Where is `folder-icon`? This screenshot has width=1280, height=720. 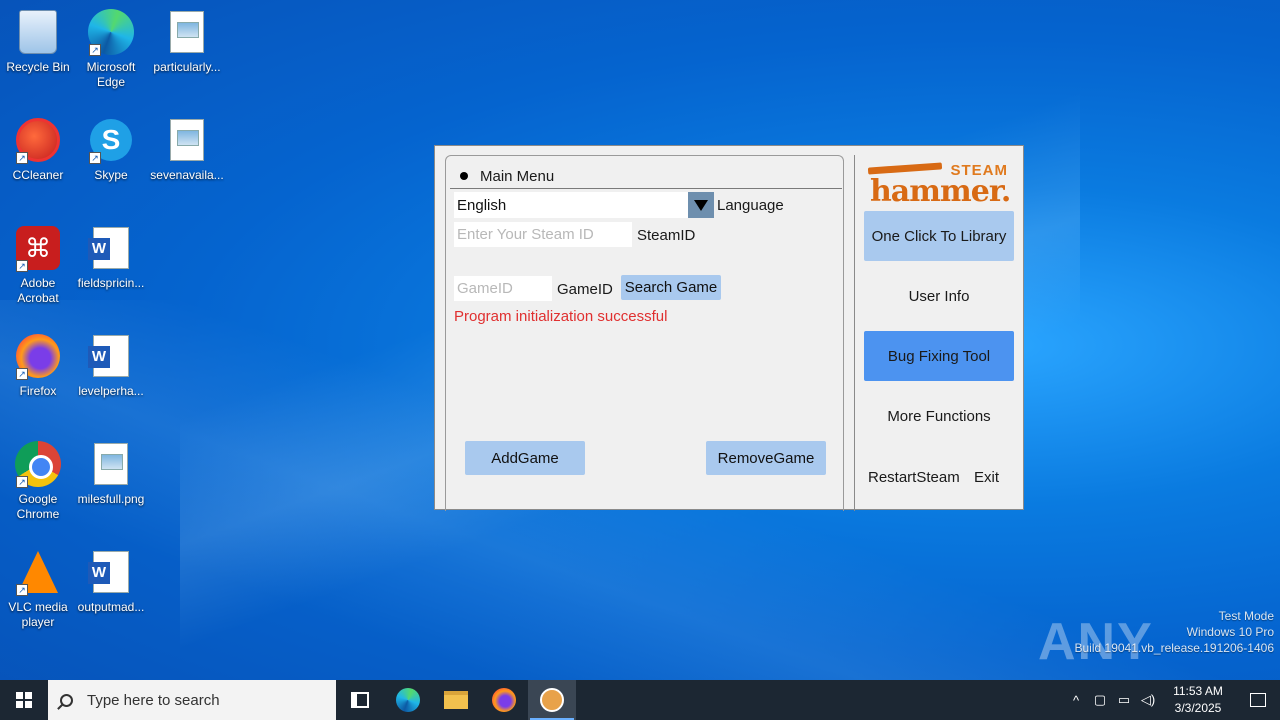 folder-icon is located at coordinates (456, 700).